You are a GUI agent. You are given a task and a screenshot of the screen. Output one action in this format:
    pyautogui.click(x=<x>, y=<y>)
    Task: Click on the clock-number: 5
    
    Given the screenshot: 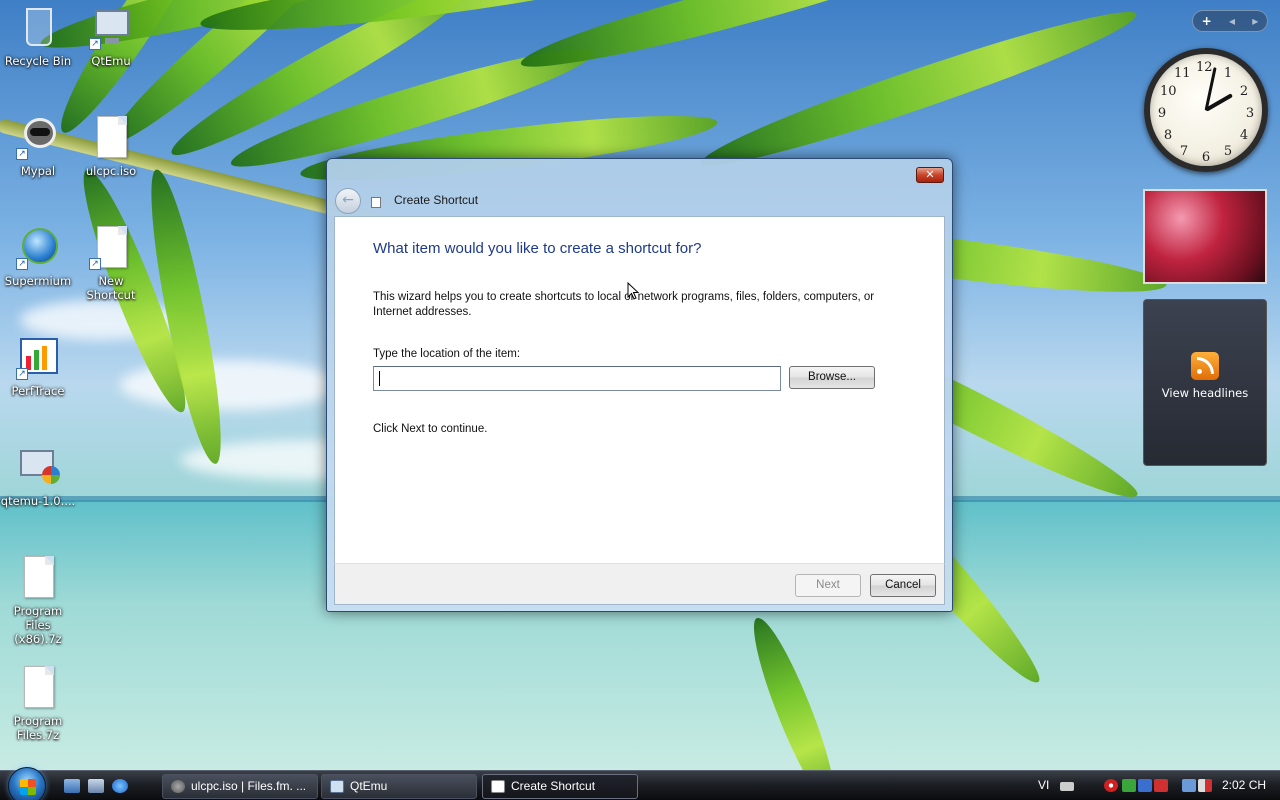 What is the action you would take?
    pyautogui.click(x=1228, y=151)
    